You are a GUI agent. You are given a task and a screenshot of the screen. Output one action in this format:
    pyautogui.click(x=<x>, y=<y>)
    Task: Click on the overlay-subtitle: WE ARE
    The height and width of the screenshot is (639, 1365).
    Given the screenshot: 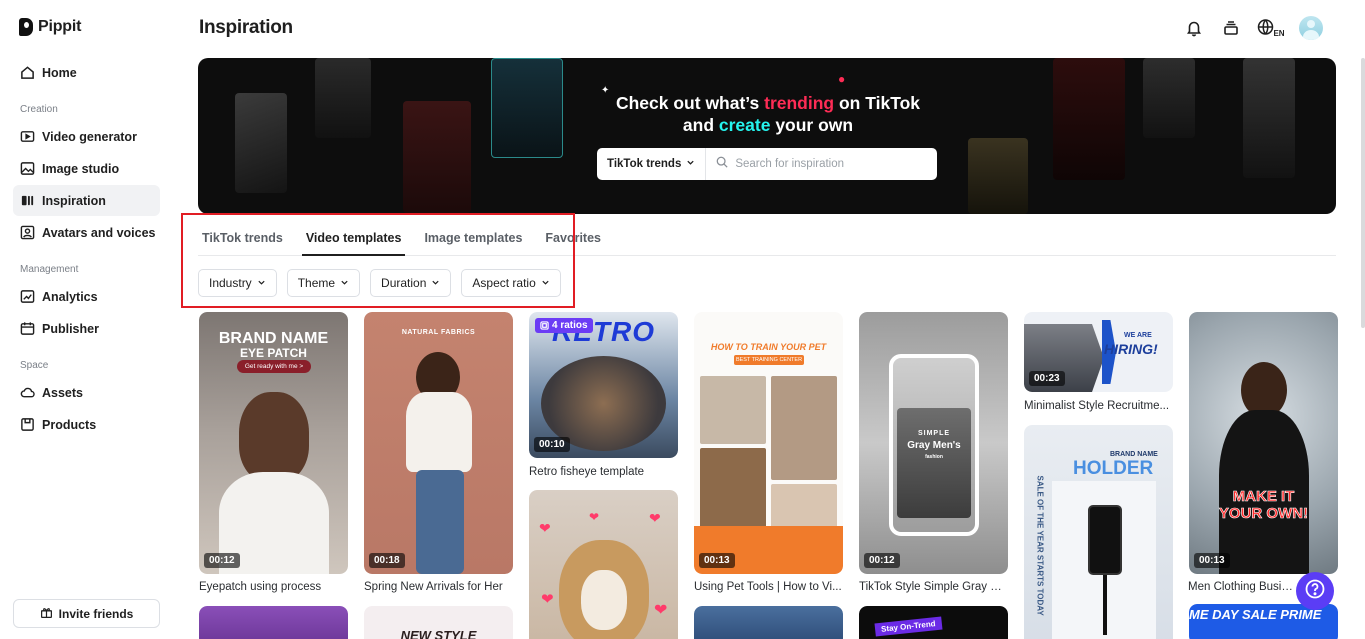 What is the action you would take?
    pyautogui.click(x=1138, y=335)
    